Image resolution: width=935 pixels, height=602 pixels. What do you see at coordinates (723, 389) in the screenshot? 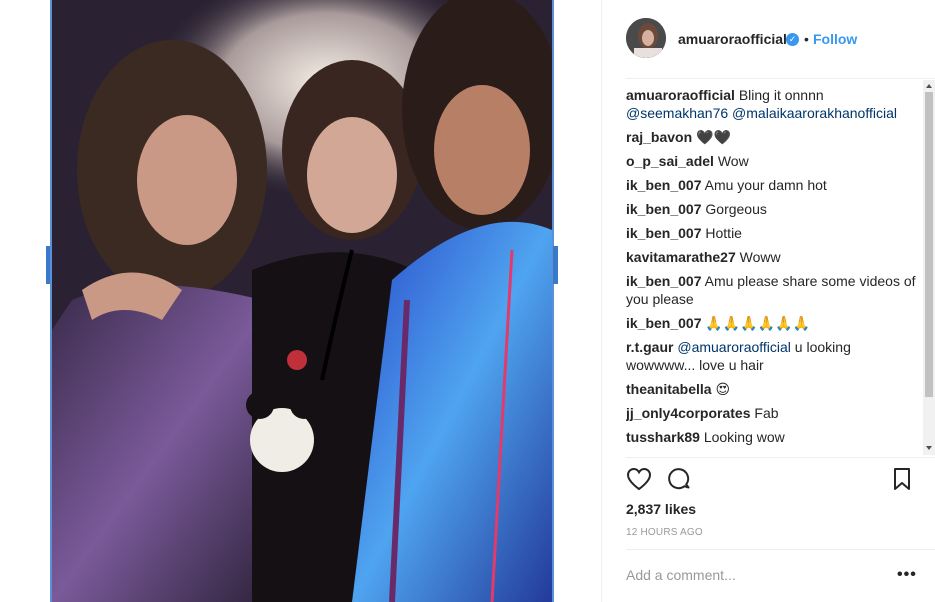
I see `comment-text: 😍` at bounding box center [723, 389].